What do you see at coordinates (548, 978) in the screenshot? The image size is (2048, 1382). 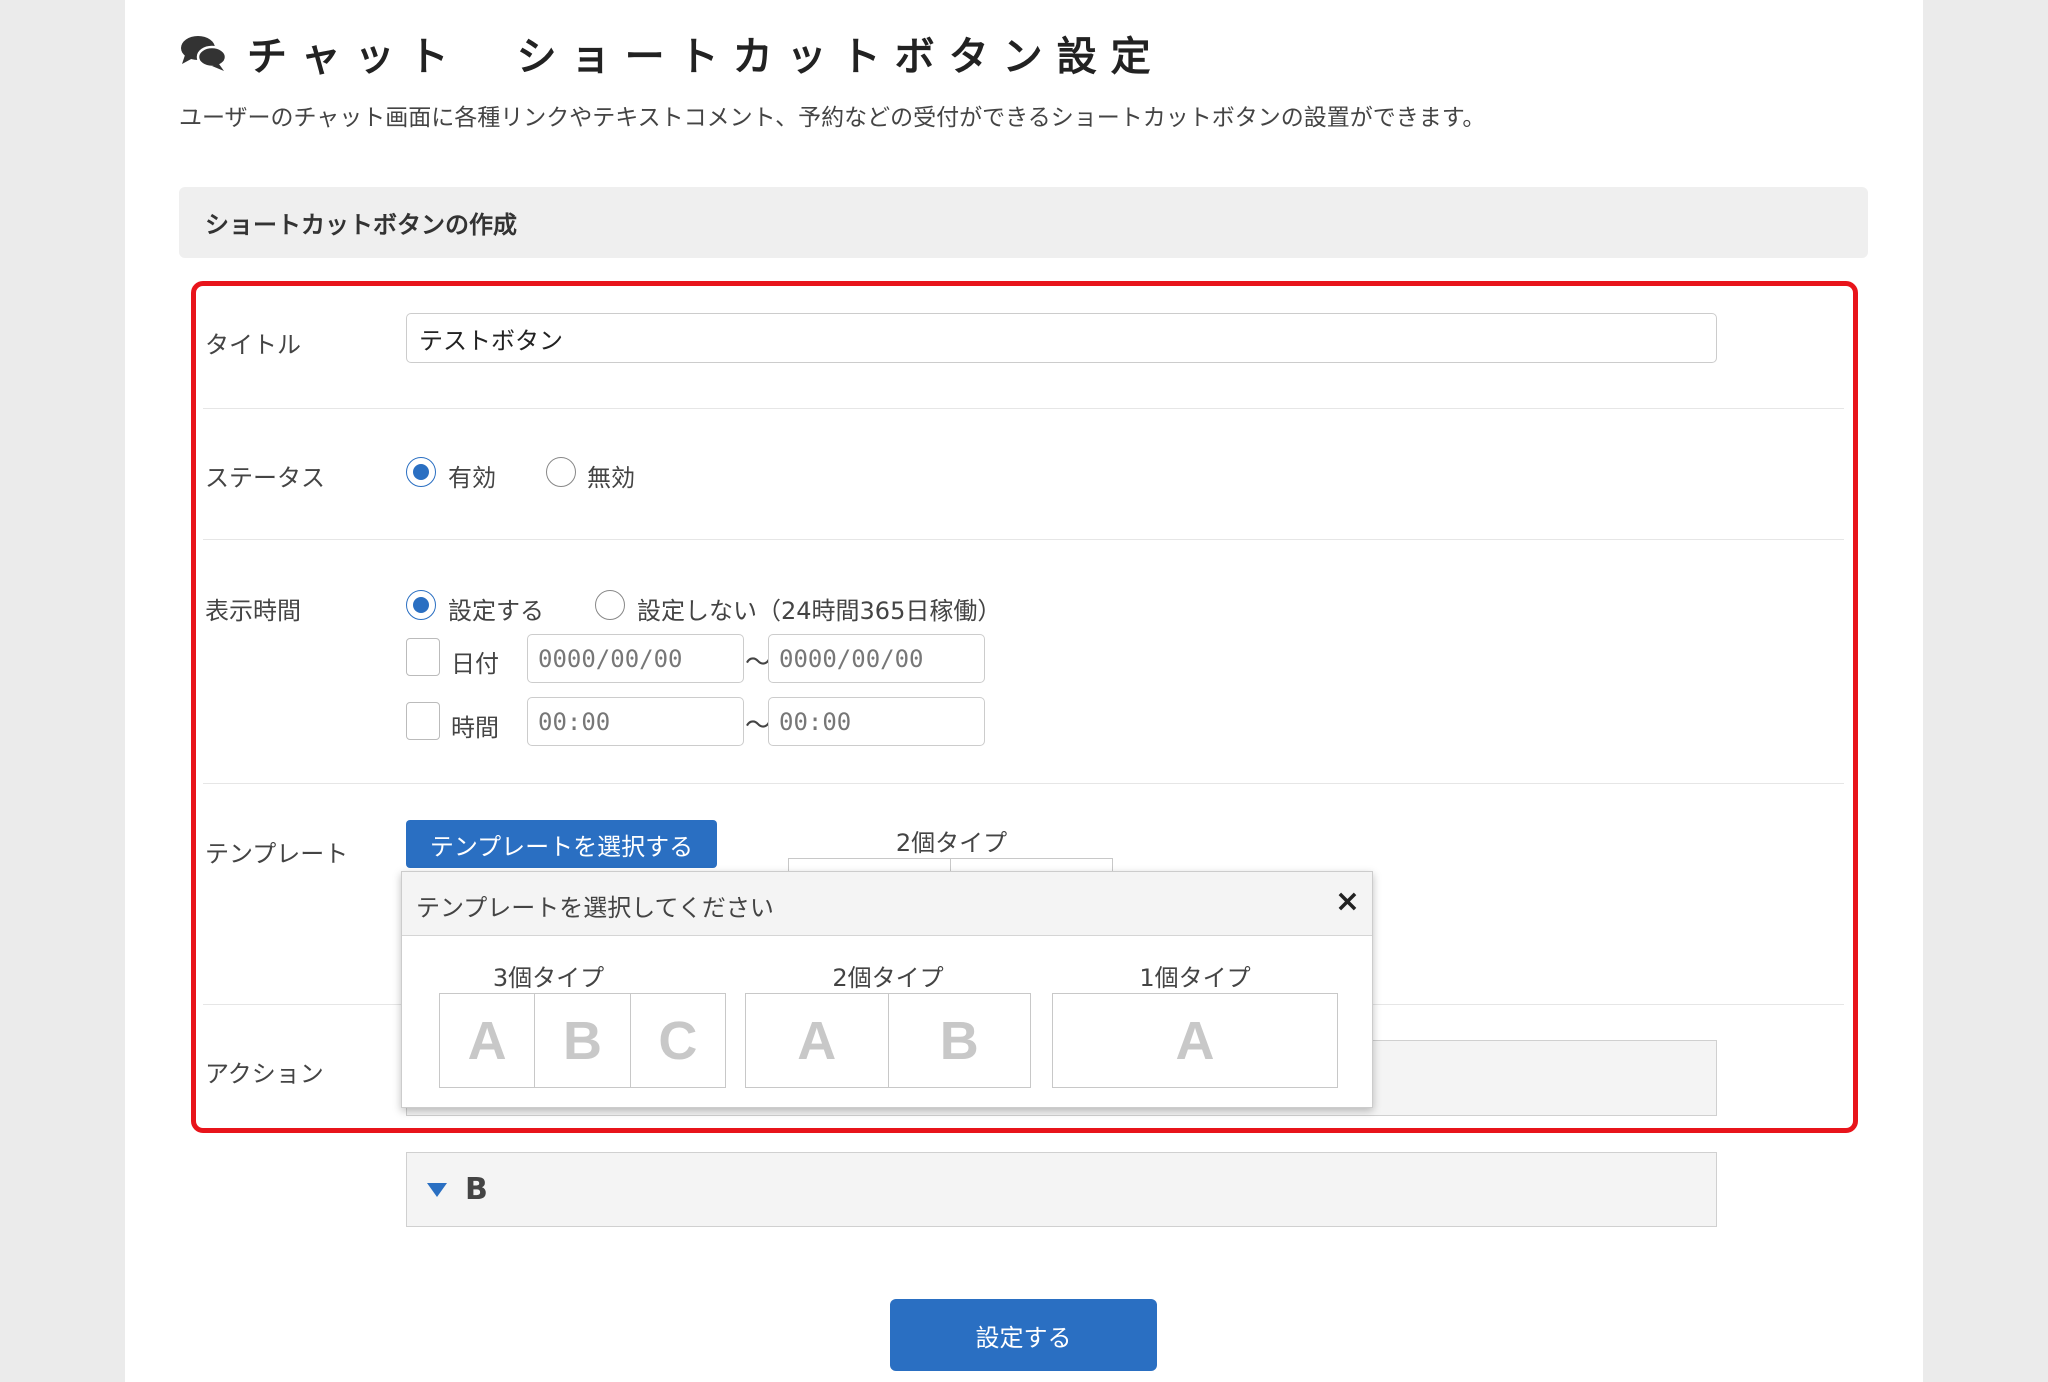 I see `type-3-label: 3個タイプ` at bounding box center [548, 978].